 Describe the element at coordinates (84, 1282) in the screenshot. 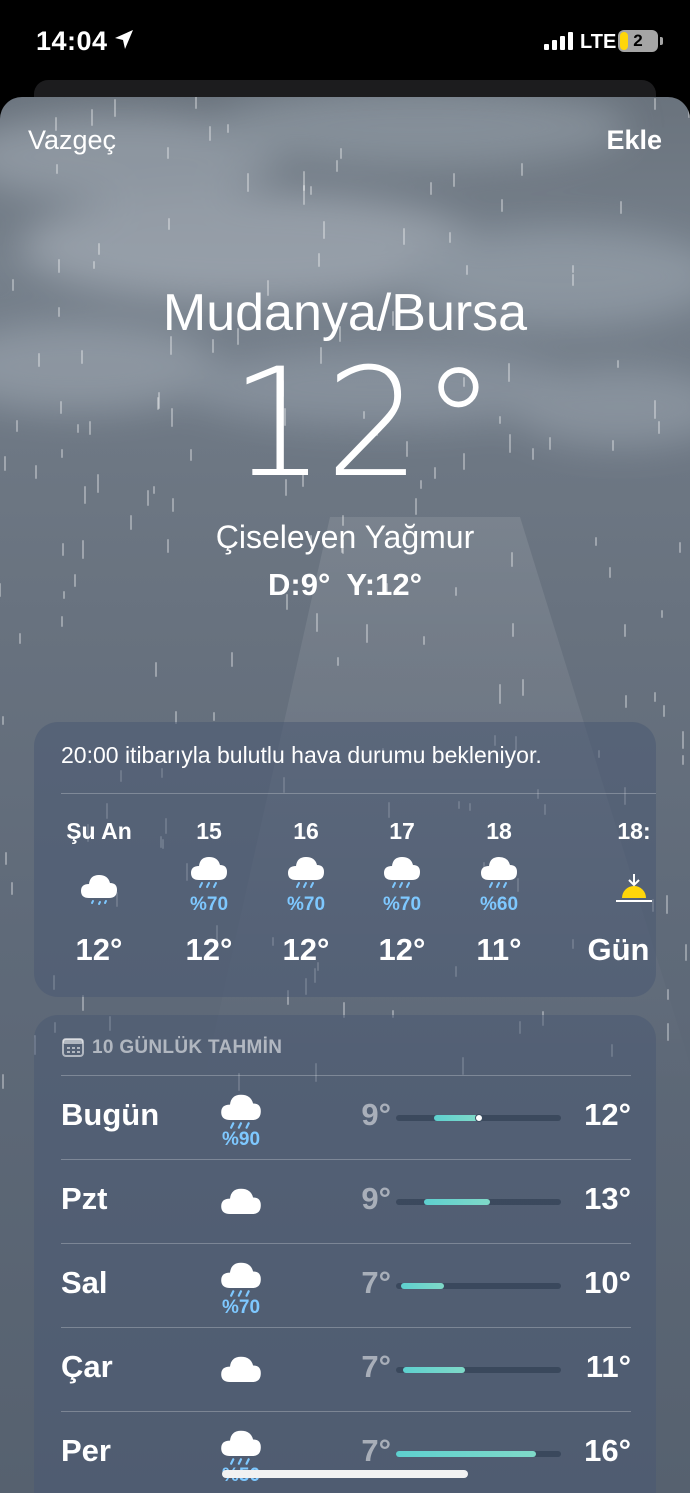

I see `day-name: Sal` at that location.